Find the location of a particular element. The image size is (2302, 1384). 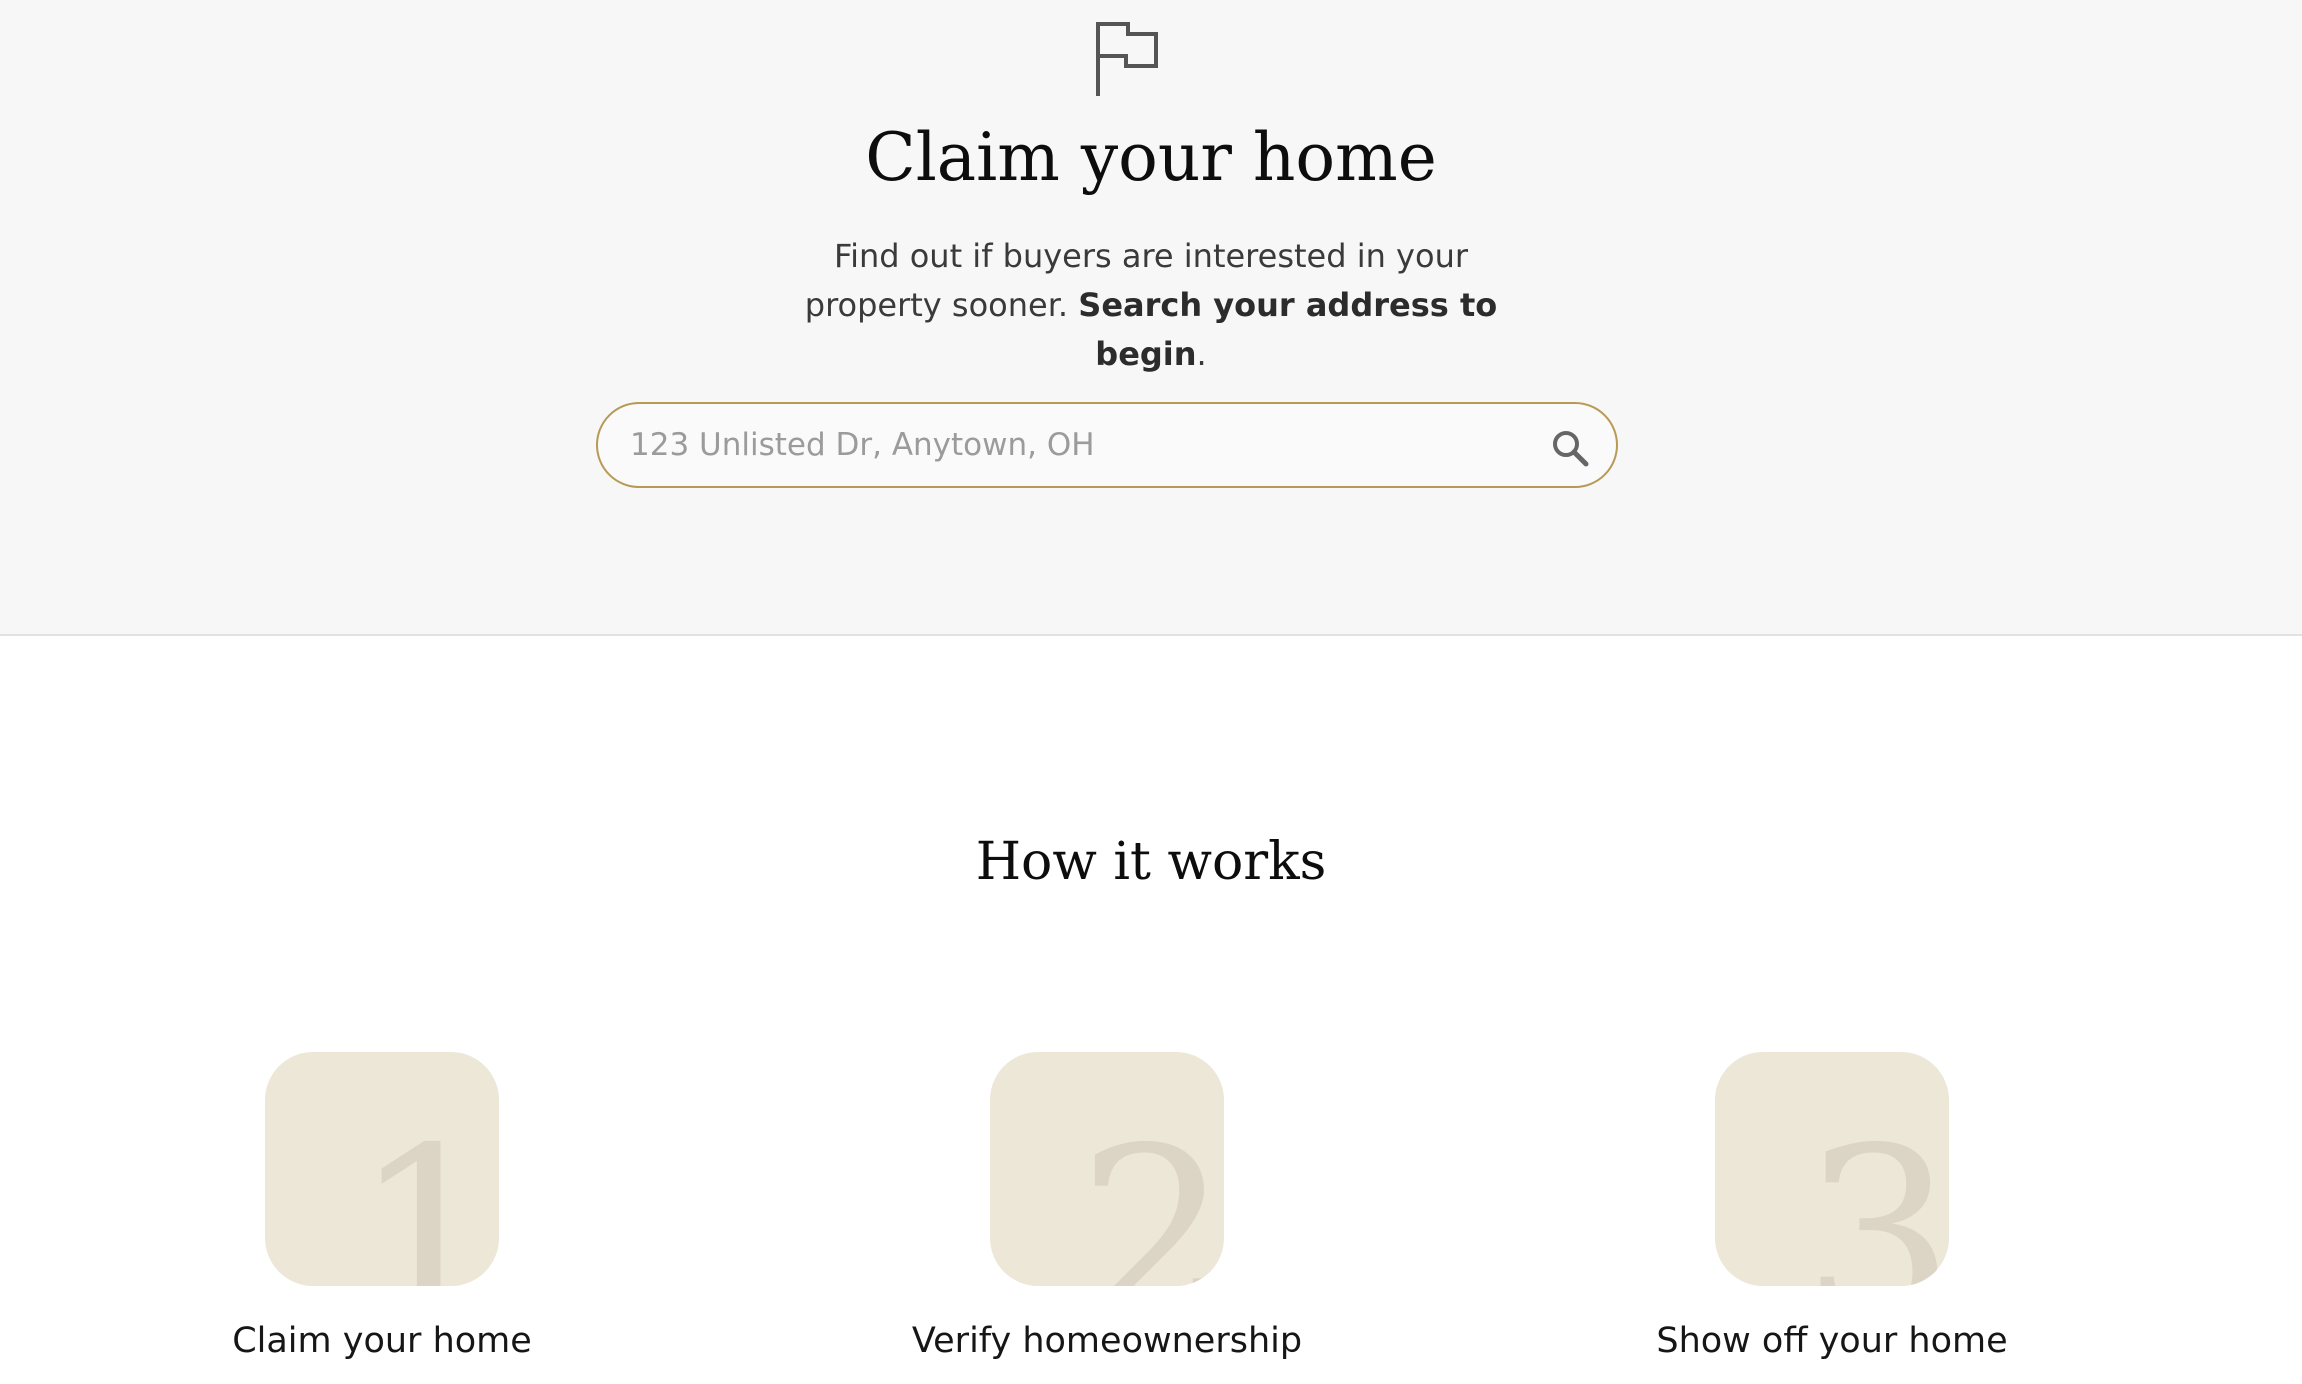

subtitle-line2: property sooner. is located at coordinates (936, 305).